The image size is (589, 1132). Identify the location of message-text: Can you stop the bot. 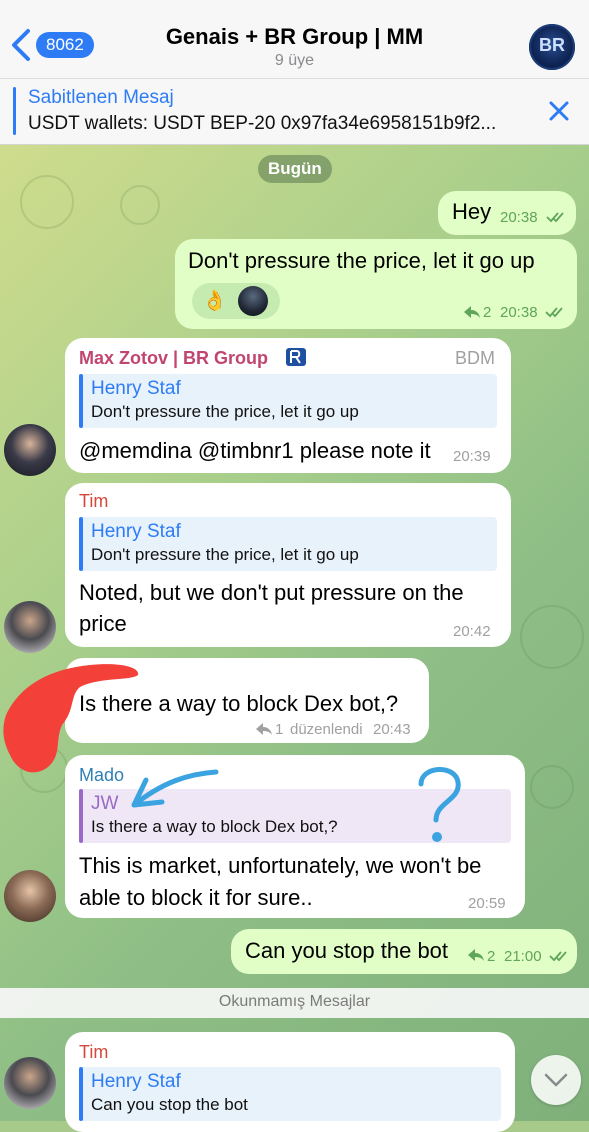
(347, 950).